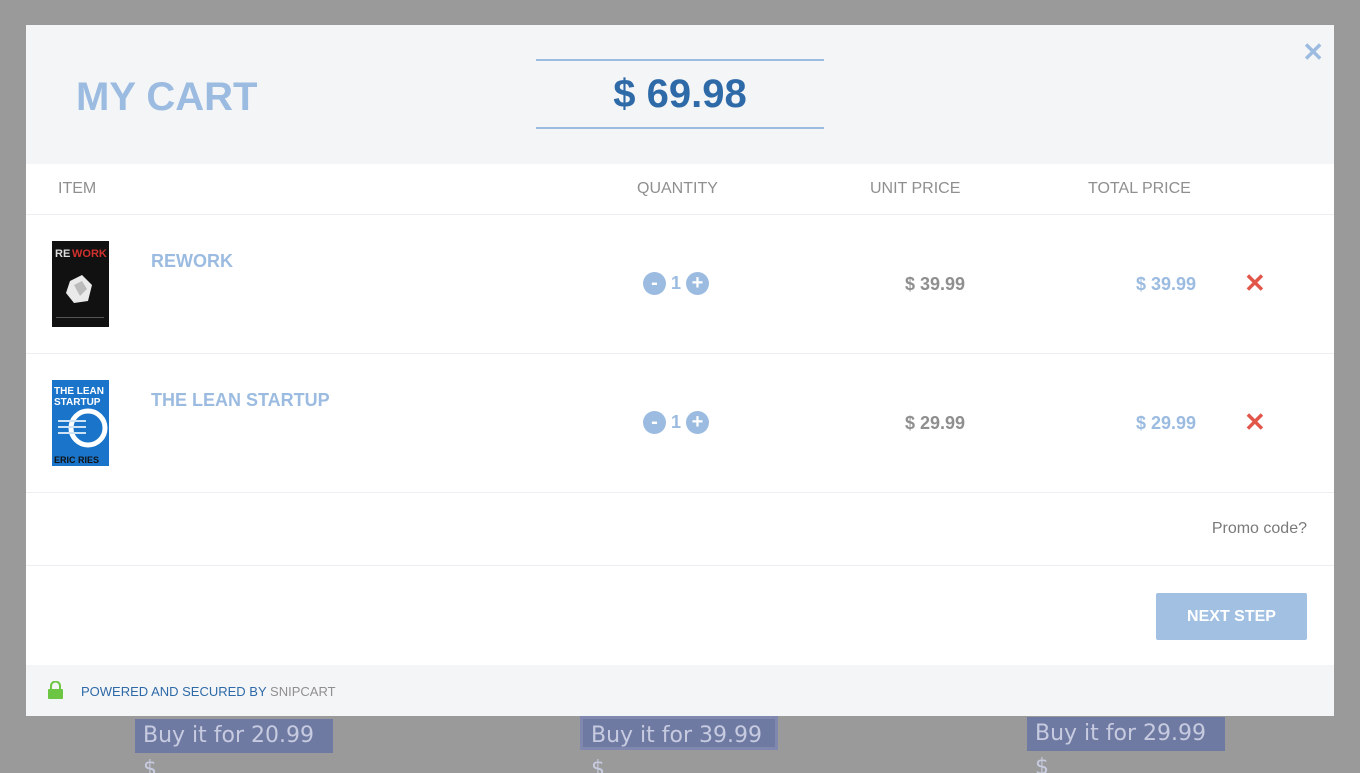  What do you see at coordinates (77, 188) in the screenshot?
I see `column-item: ITEM` at bounding box center [77, 188].